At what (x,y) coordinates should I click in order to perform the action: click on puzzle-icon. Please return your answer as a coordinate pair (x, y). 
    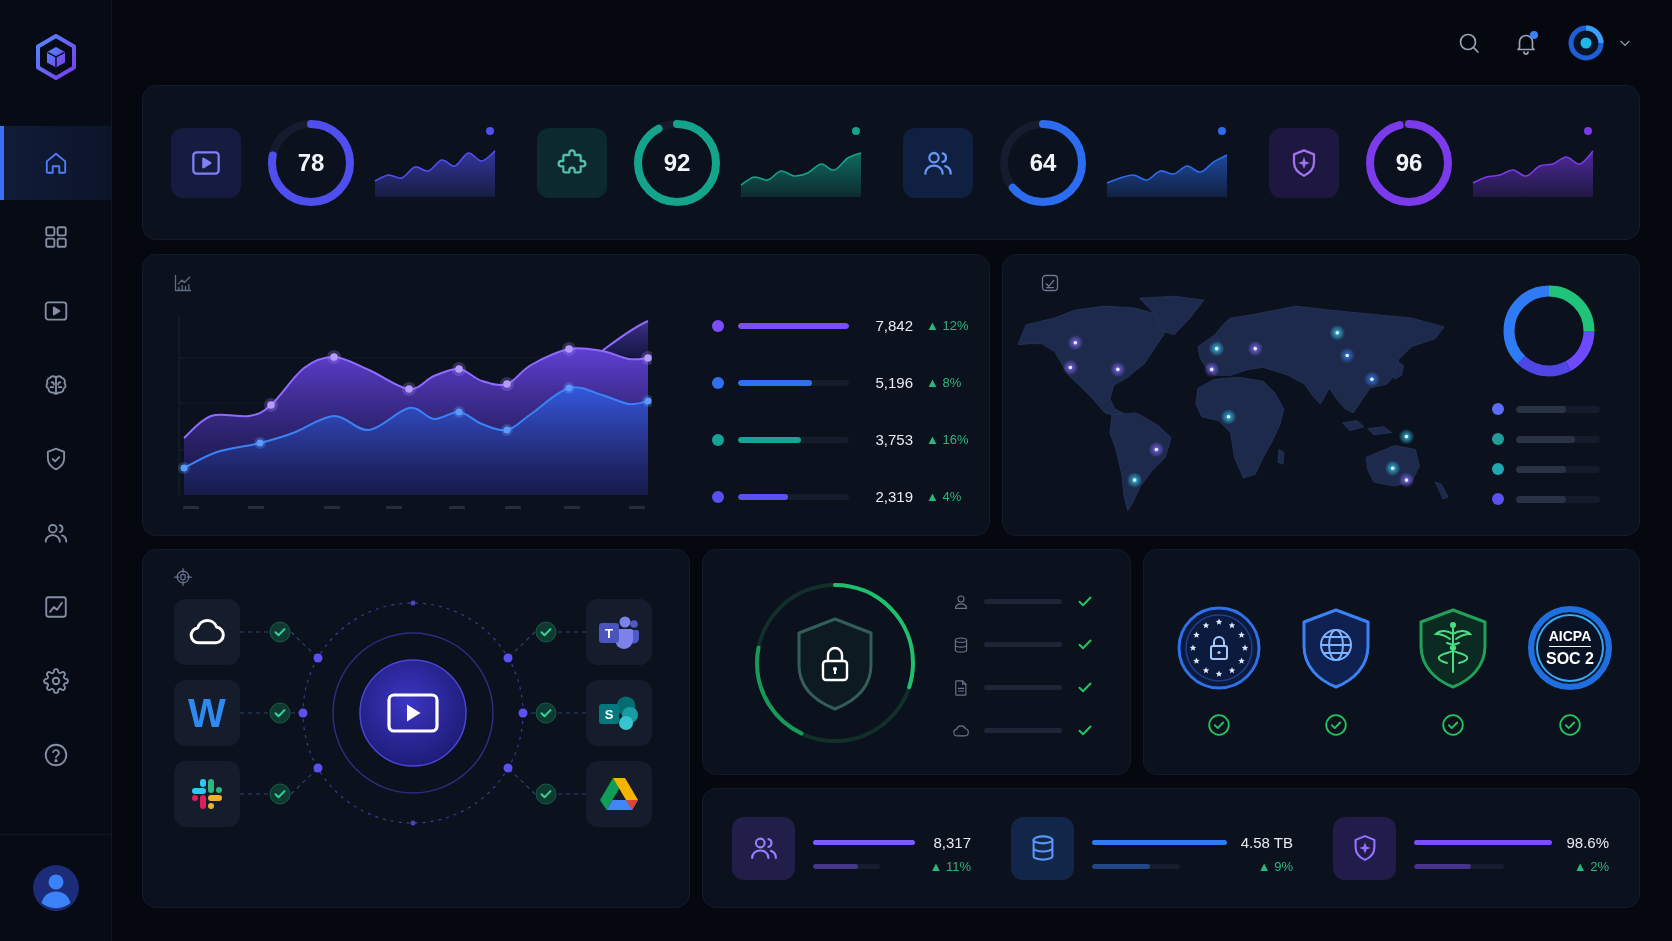
    Looking at the image, I should click on (572, 162).